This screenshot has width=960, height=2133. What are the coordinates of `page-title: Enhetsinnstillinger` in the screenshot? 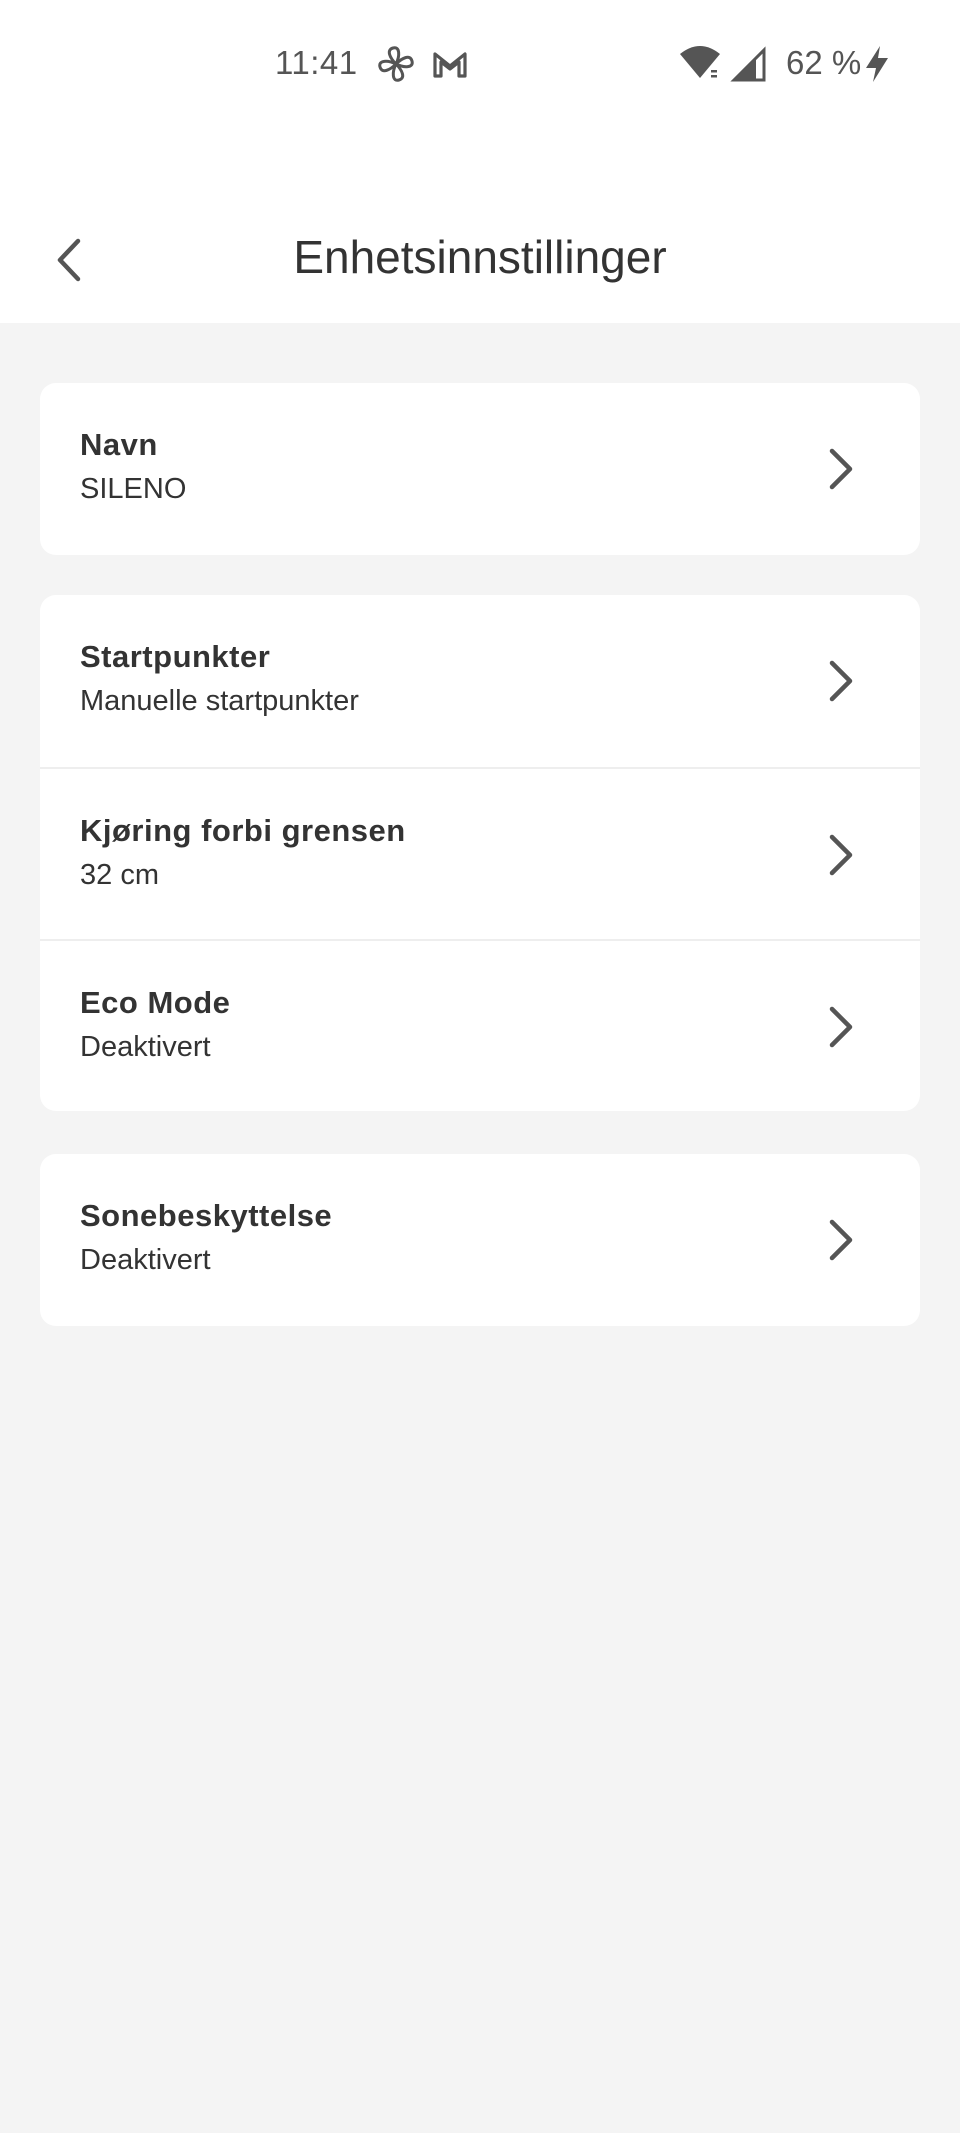 It's located at (480, 257).